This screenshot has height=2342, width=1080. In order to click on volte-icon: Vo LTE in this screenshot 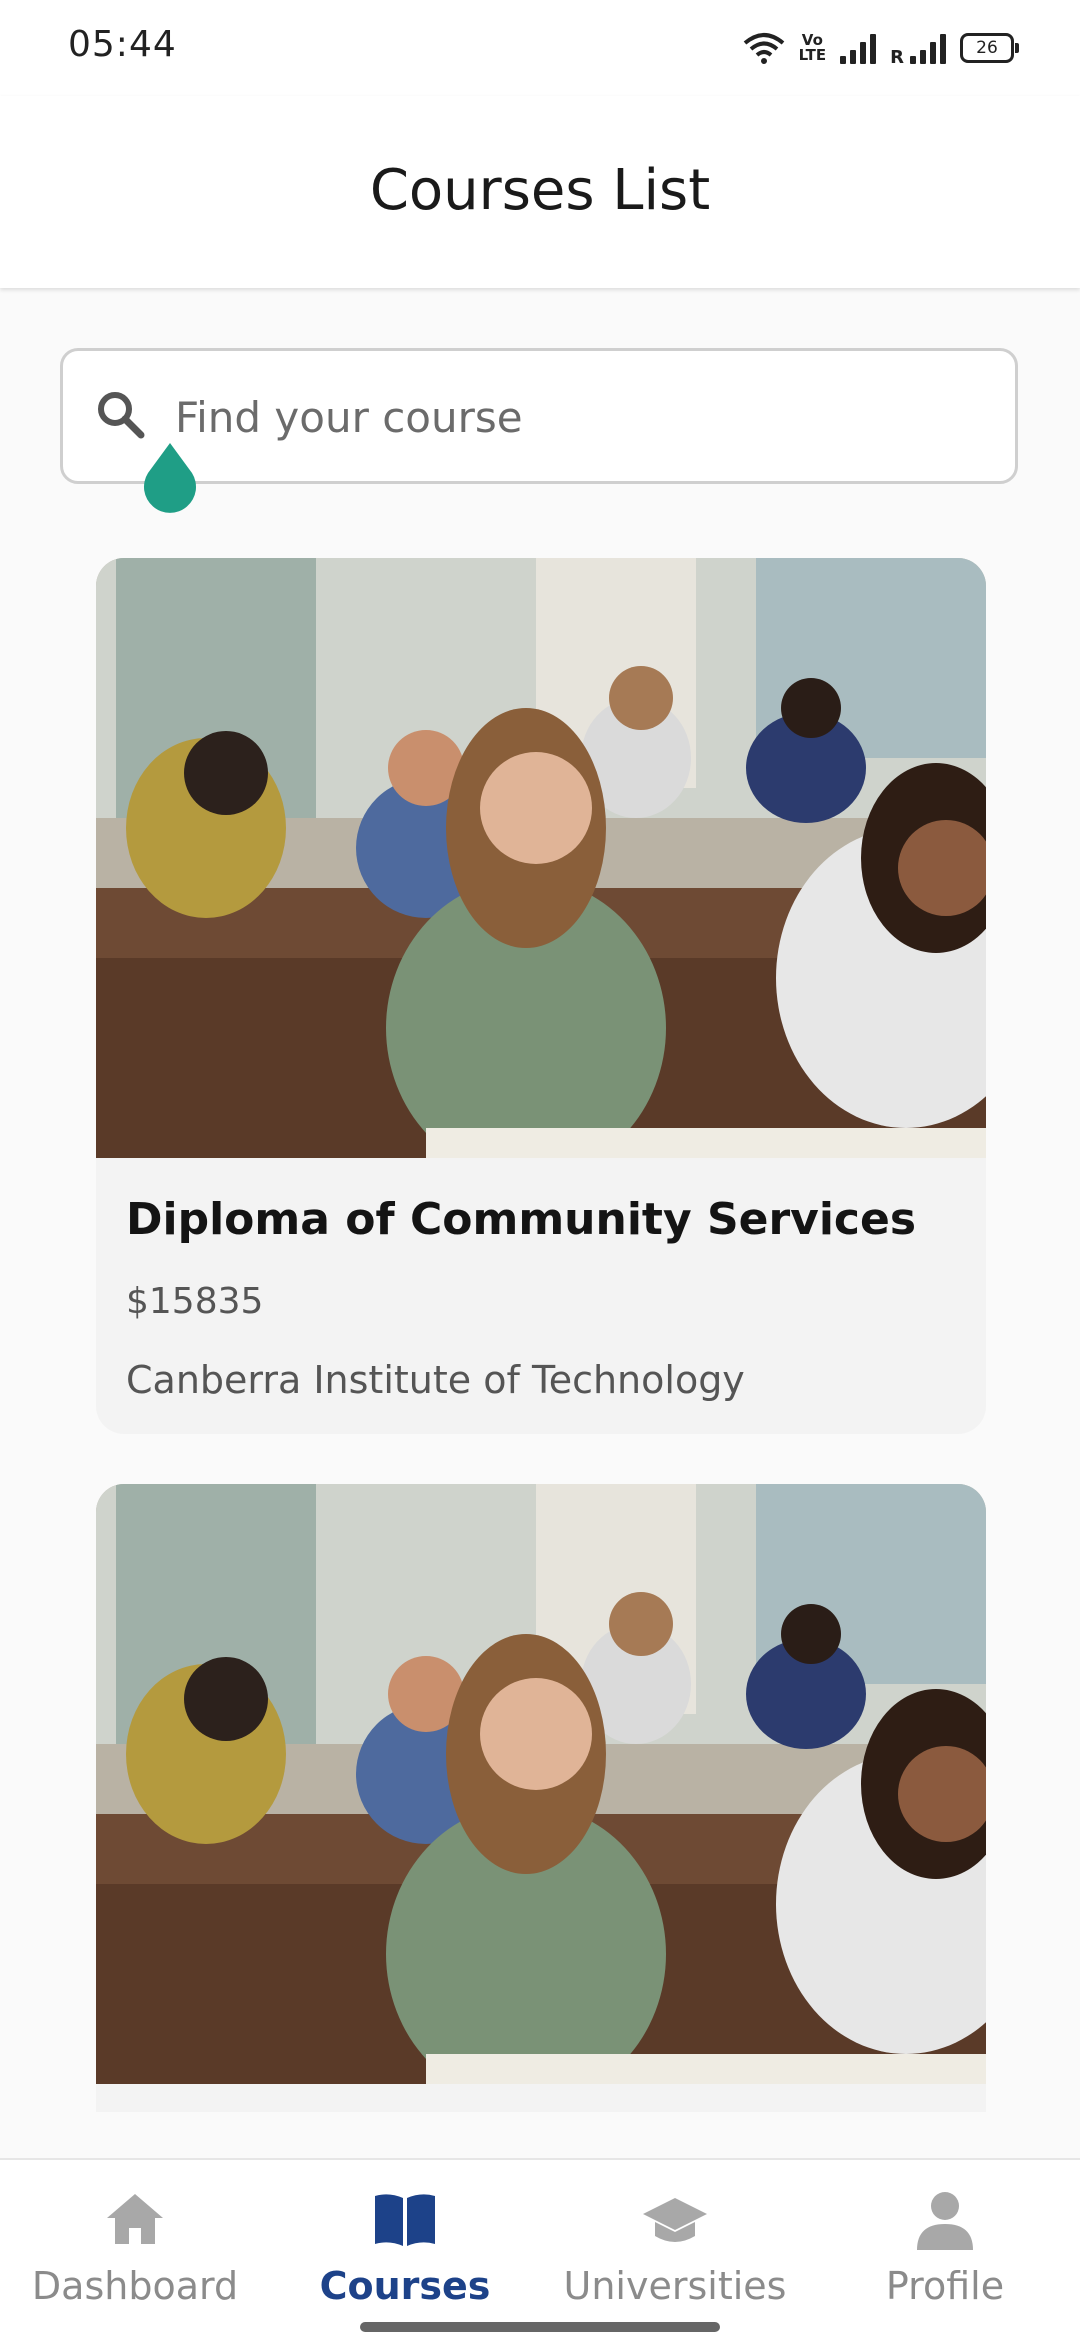, I will do `click(812, 47)`.